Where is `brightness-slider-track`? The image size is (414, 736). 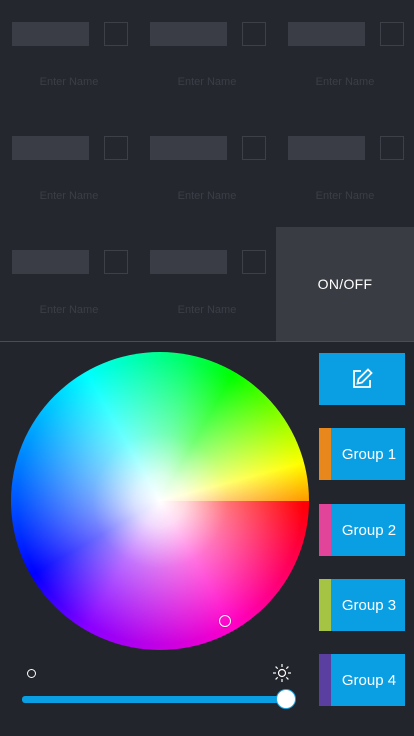
brightness-slider-track is located at coordinates (155, 699).